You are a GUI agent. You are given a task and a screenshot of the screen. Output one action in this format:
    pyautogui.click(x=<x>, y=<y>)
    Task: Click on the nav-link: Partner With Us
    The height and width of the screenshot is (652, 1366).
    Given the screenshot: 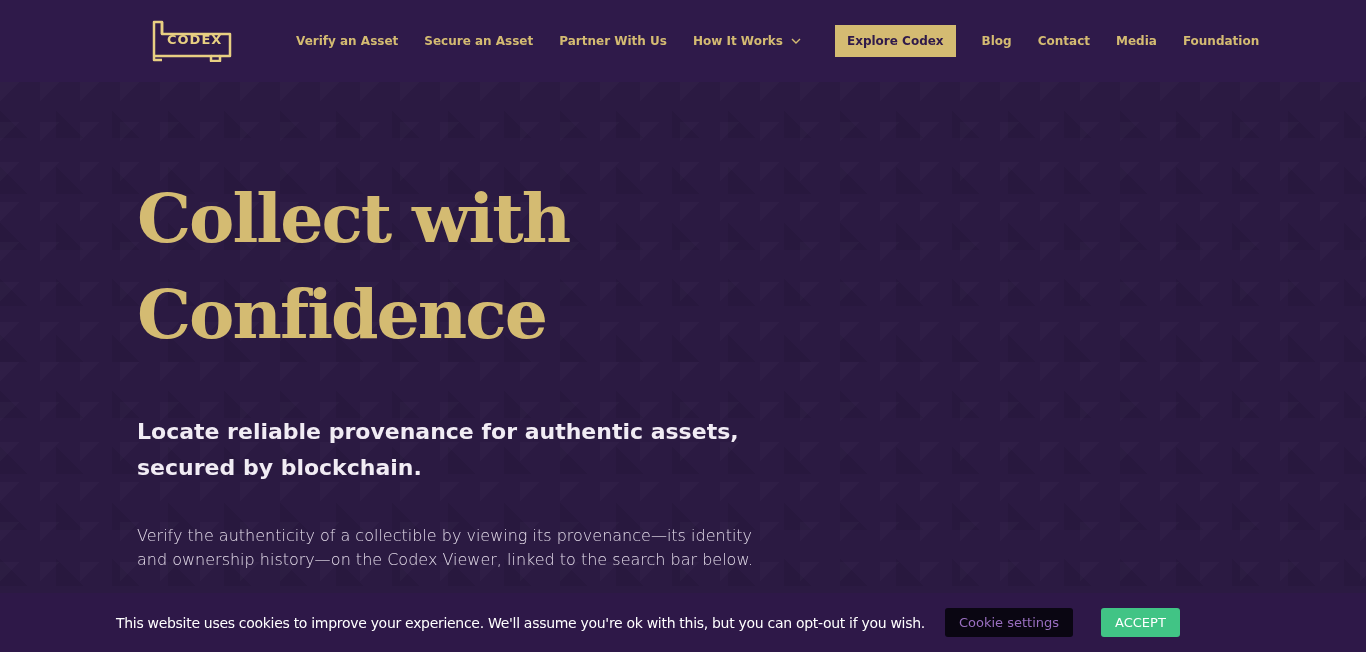 What is the action you would take?
    pyautogui.click(x=613, y=41)
    